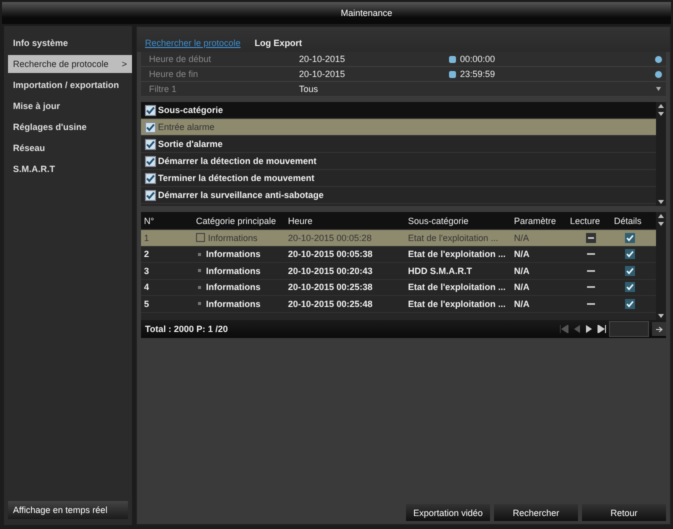 The image size is (673, 529). I want to click on table-cell-text: 2, so click(146, 254).